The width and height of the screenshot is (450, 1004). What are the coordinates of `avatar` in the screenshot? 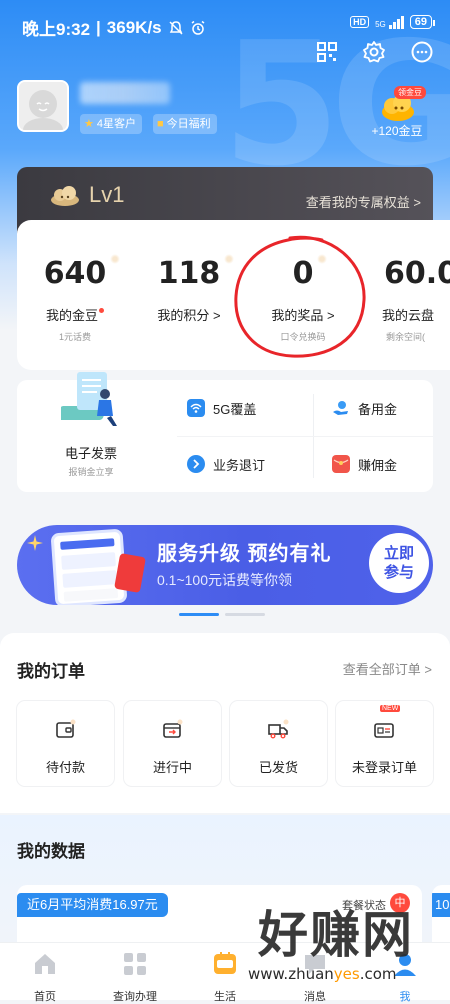 It's located at (43, 106).